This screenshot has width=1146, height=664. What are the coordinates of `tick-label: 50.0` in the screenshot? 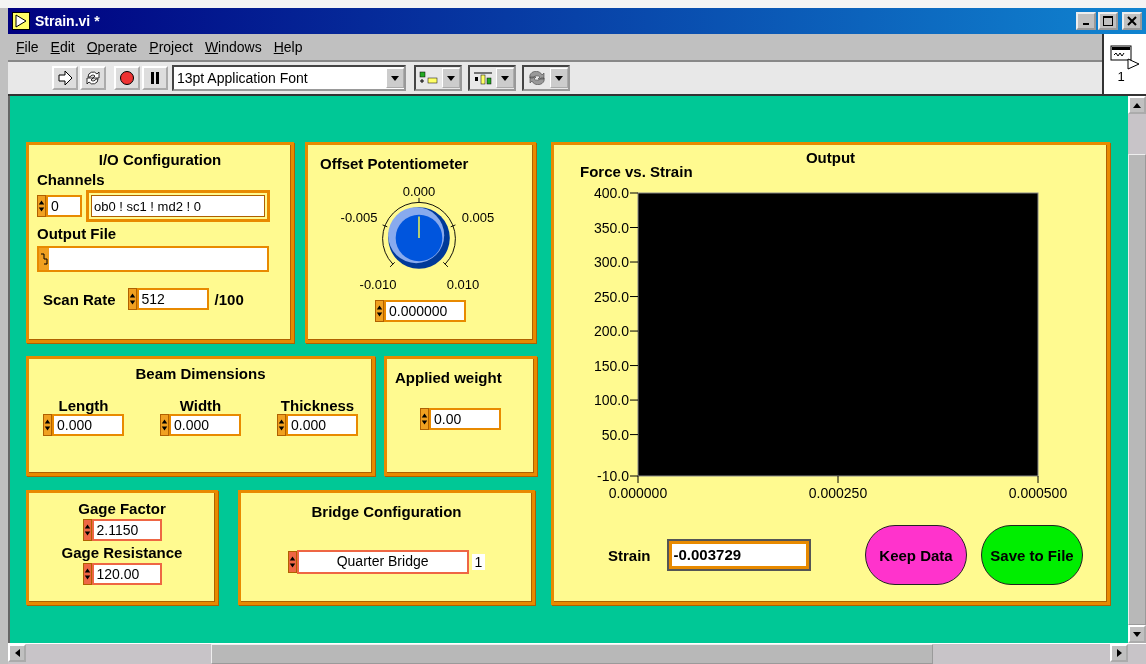 It's located at (615, 434).